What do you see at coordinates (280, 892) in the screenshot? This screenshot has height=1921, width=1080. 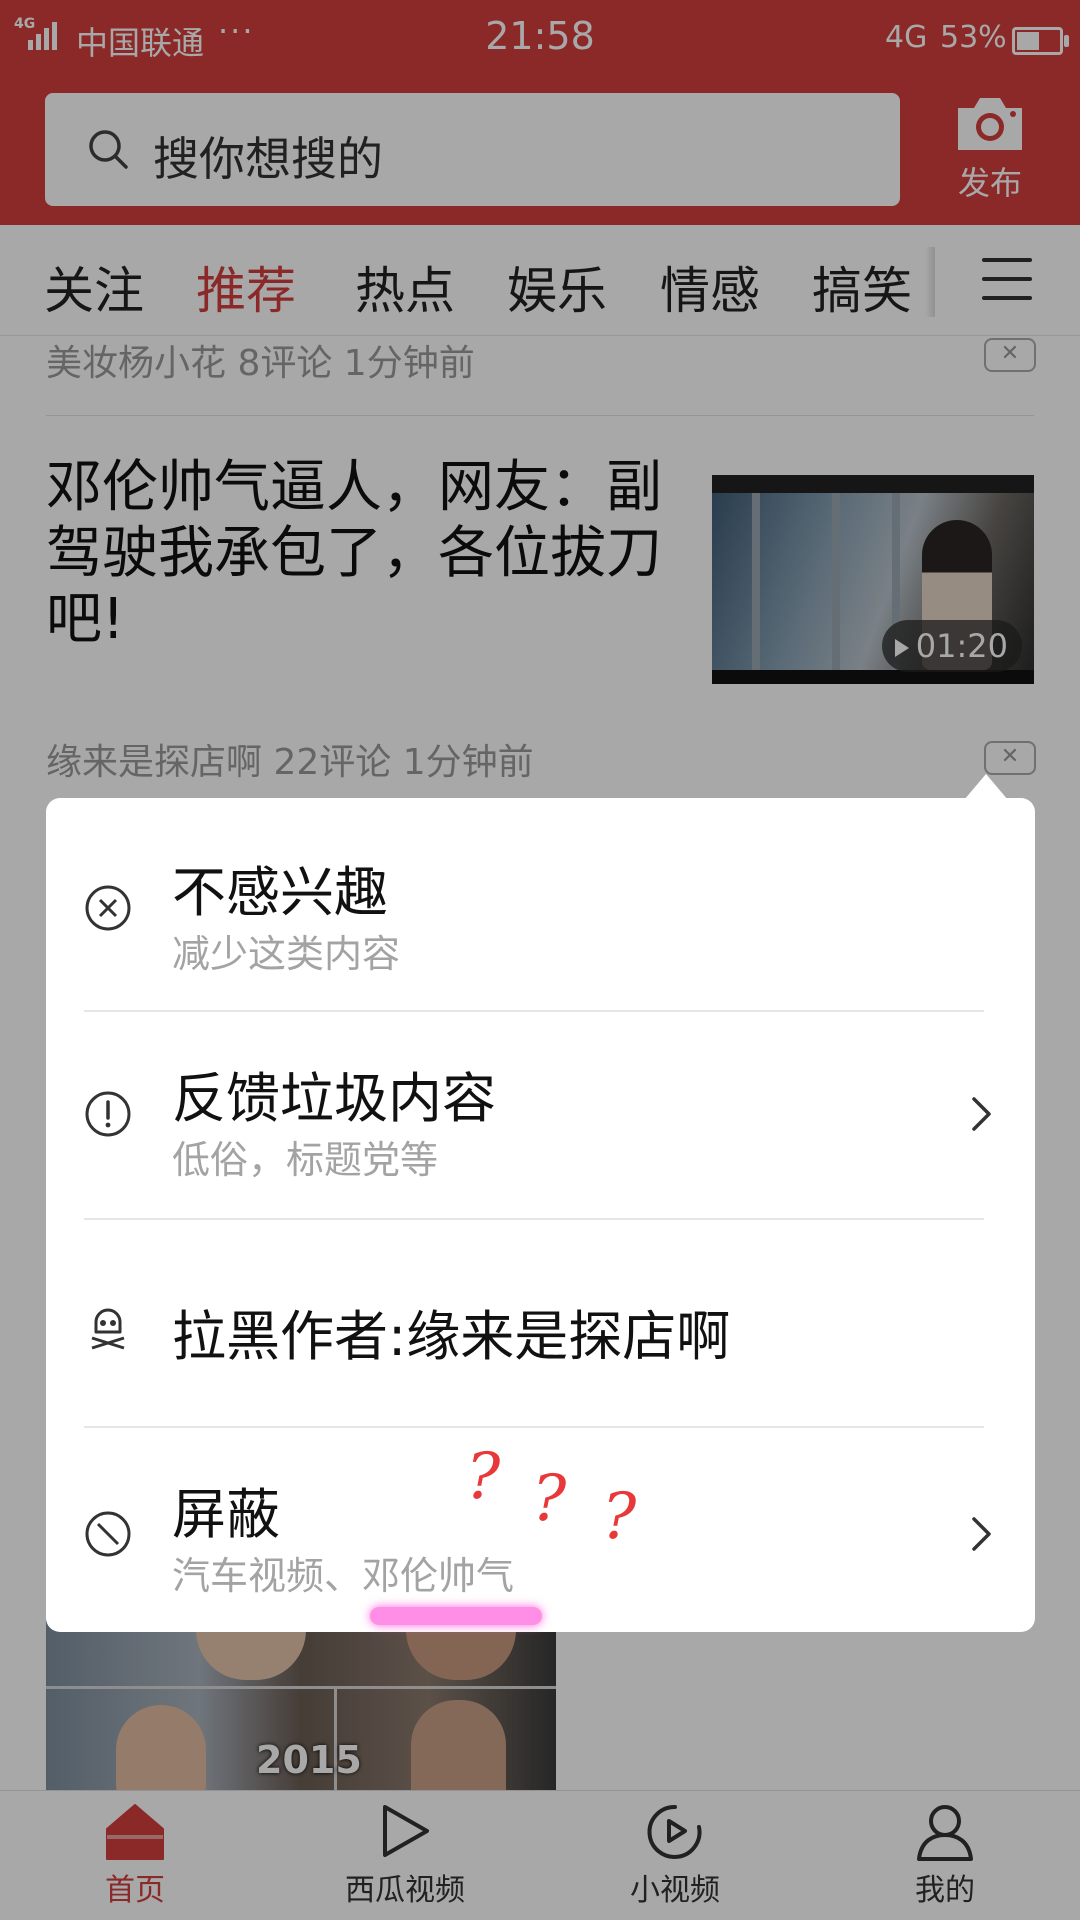 I see `option-title: 不感兴趣` at bounding box center [280, 892].